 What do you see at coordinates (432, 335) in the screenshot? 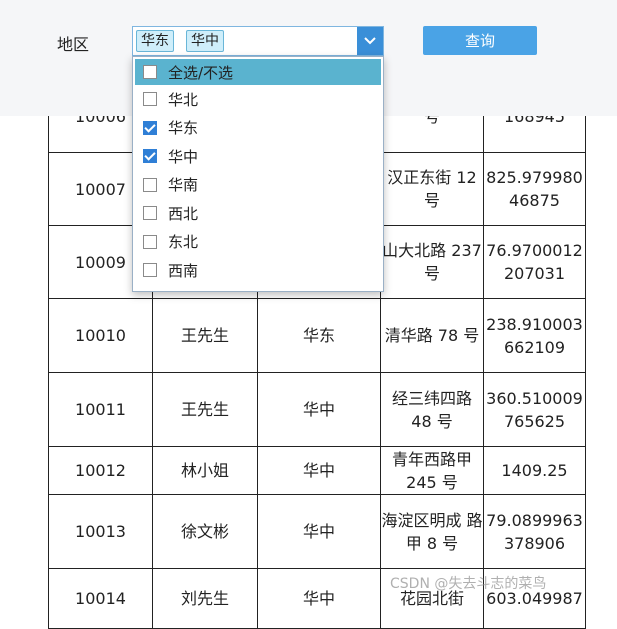
I see `cell-address: 清华路 78 号` at bounding box center [432, 335].